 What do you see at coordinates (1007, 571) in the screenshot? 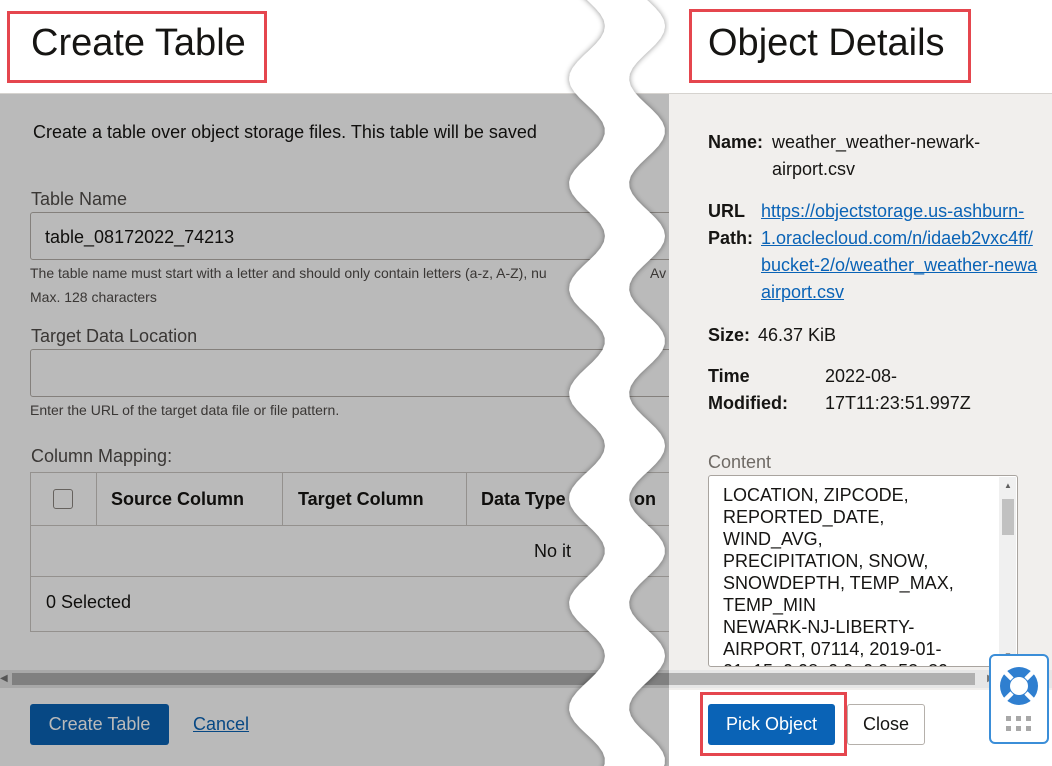
I see `vertical-scrollbar: ▲ ▼` at bounding box center [1007, 571].